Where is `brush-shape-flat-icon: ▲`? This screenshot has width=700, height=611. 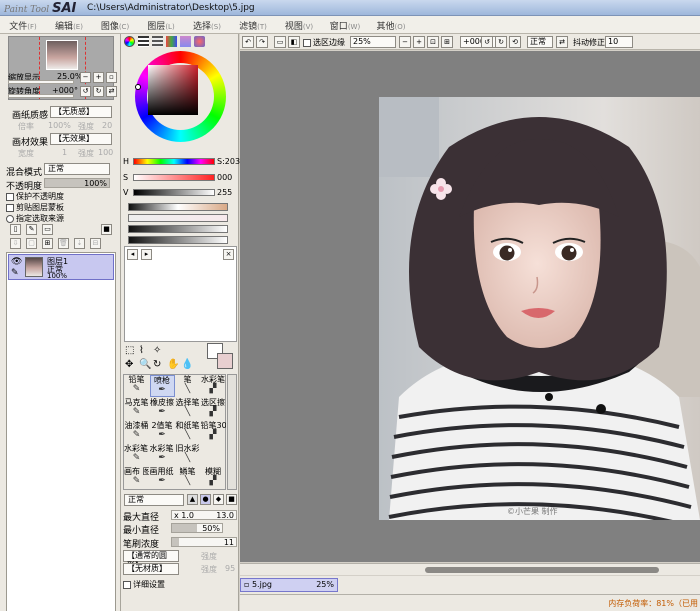 brush-shape-flat-icon: ▲ is located at coordinates (192, 499).